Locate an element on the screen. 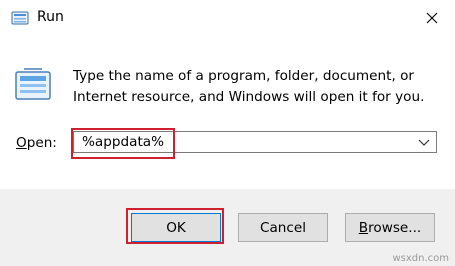 This screenshot has width=455, height=266. window-title: Run is located at coordinates (50, 17).